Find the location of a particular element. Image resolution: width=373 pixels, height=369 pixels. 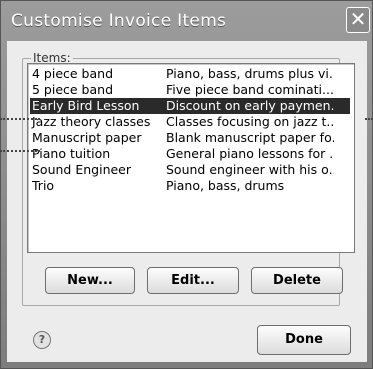

delete-button: Delete is located at coordinates (297, 280).